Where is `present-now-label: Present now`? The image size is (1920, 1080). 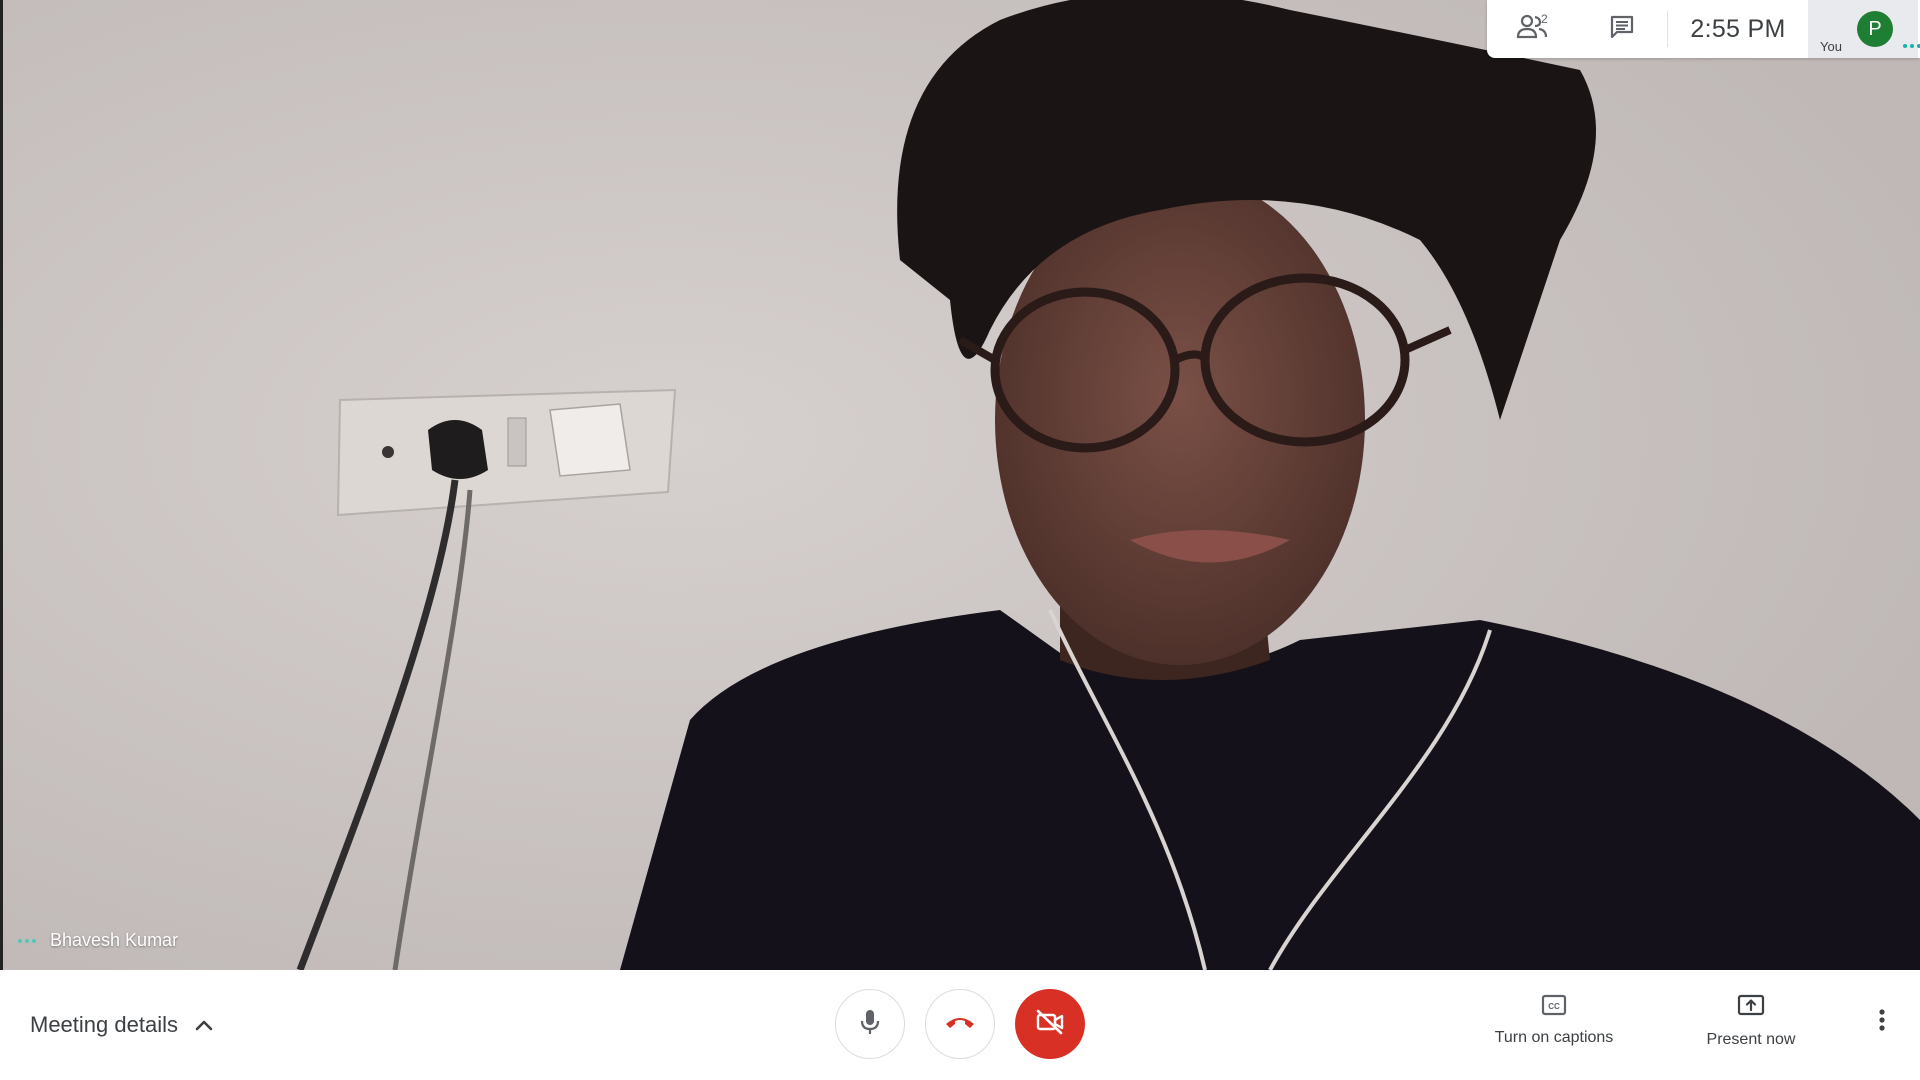
present-now-label: Present now is located at coordinates (1751, 1039).